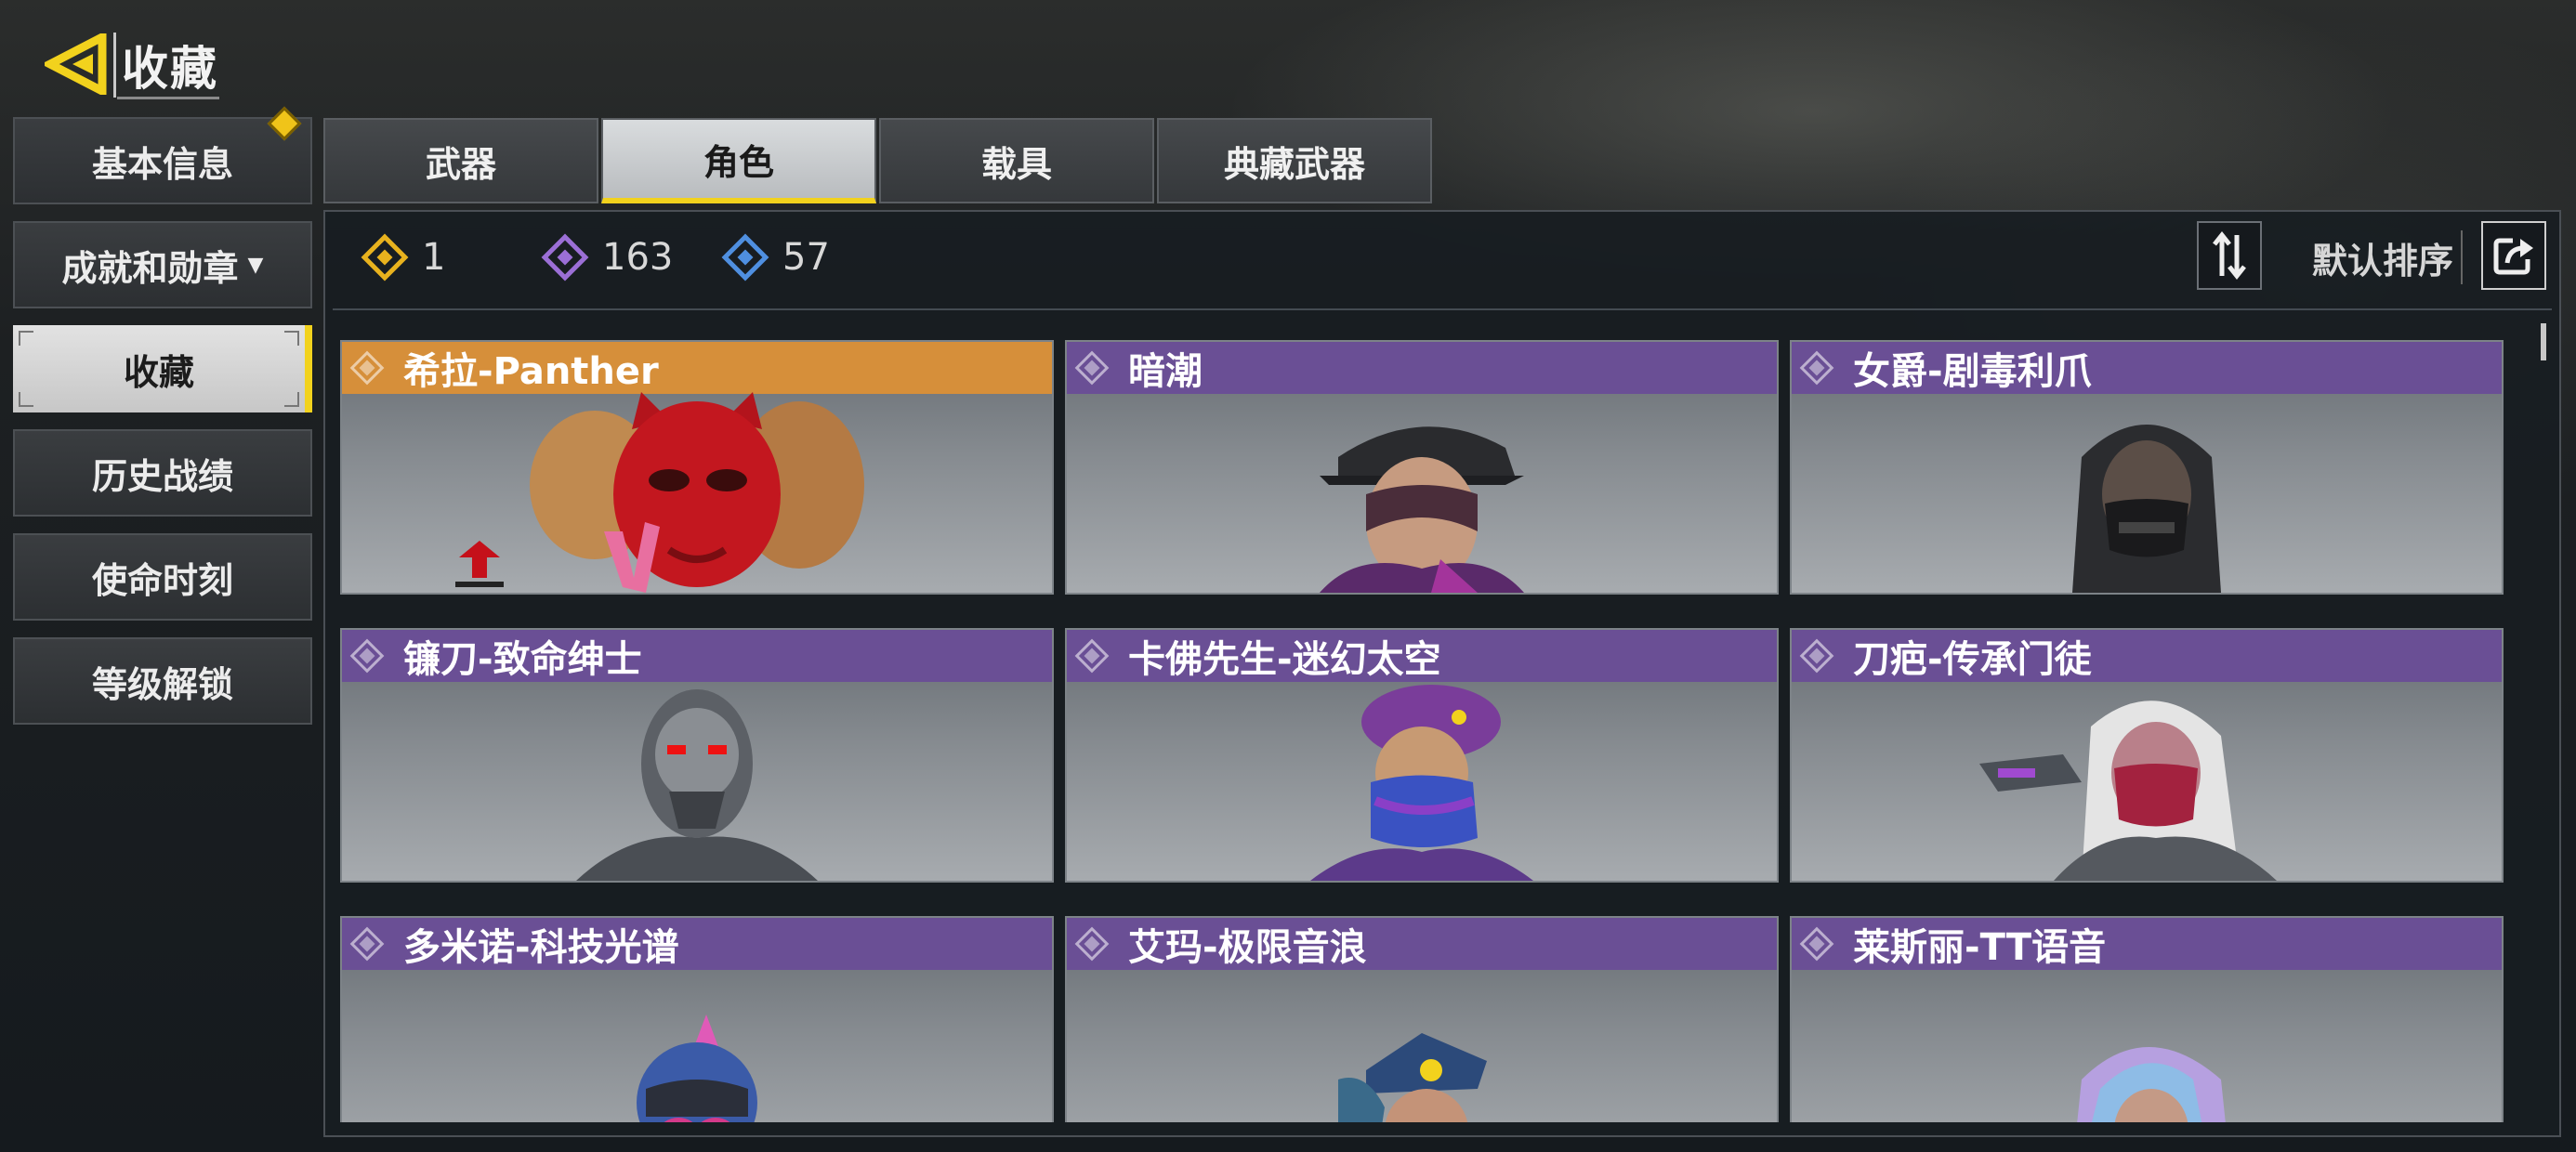  What do you see at coordinates (2146, 509) in the screenshot?
I see `character-portrait-duchess` at bounding box center [2146, 509].